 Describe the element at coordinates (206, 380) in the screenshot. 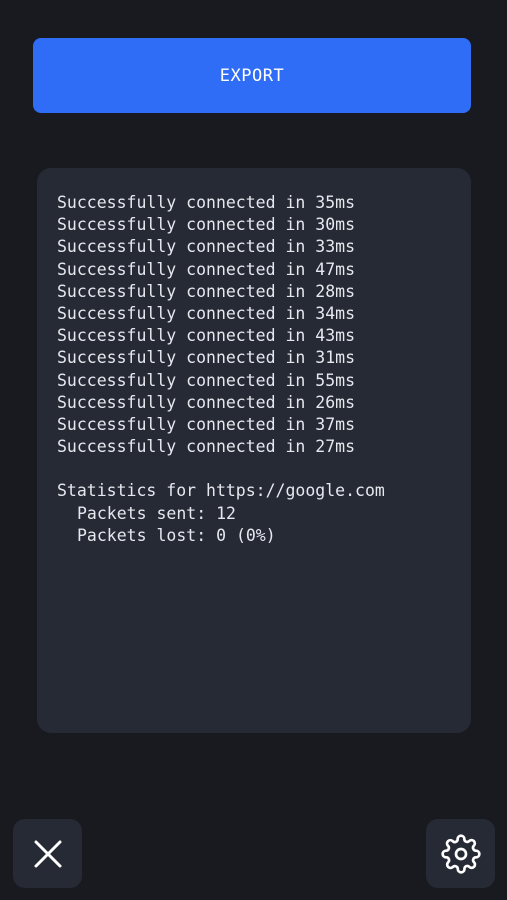

I see `log-line: Successfully connected in 55ms` at that location.